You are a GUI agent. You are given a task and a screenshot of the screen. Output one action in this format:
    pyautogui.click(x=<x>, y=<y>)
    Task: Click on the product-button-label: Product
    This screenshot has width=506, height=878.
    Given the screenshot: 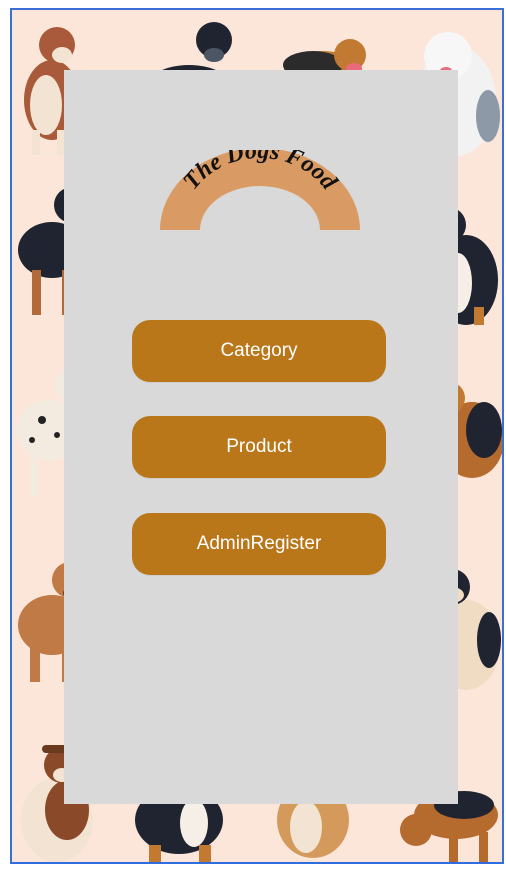 What is the action you would take?
    pyautogui.click(x=259, y=446)
    